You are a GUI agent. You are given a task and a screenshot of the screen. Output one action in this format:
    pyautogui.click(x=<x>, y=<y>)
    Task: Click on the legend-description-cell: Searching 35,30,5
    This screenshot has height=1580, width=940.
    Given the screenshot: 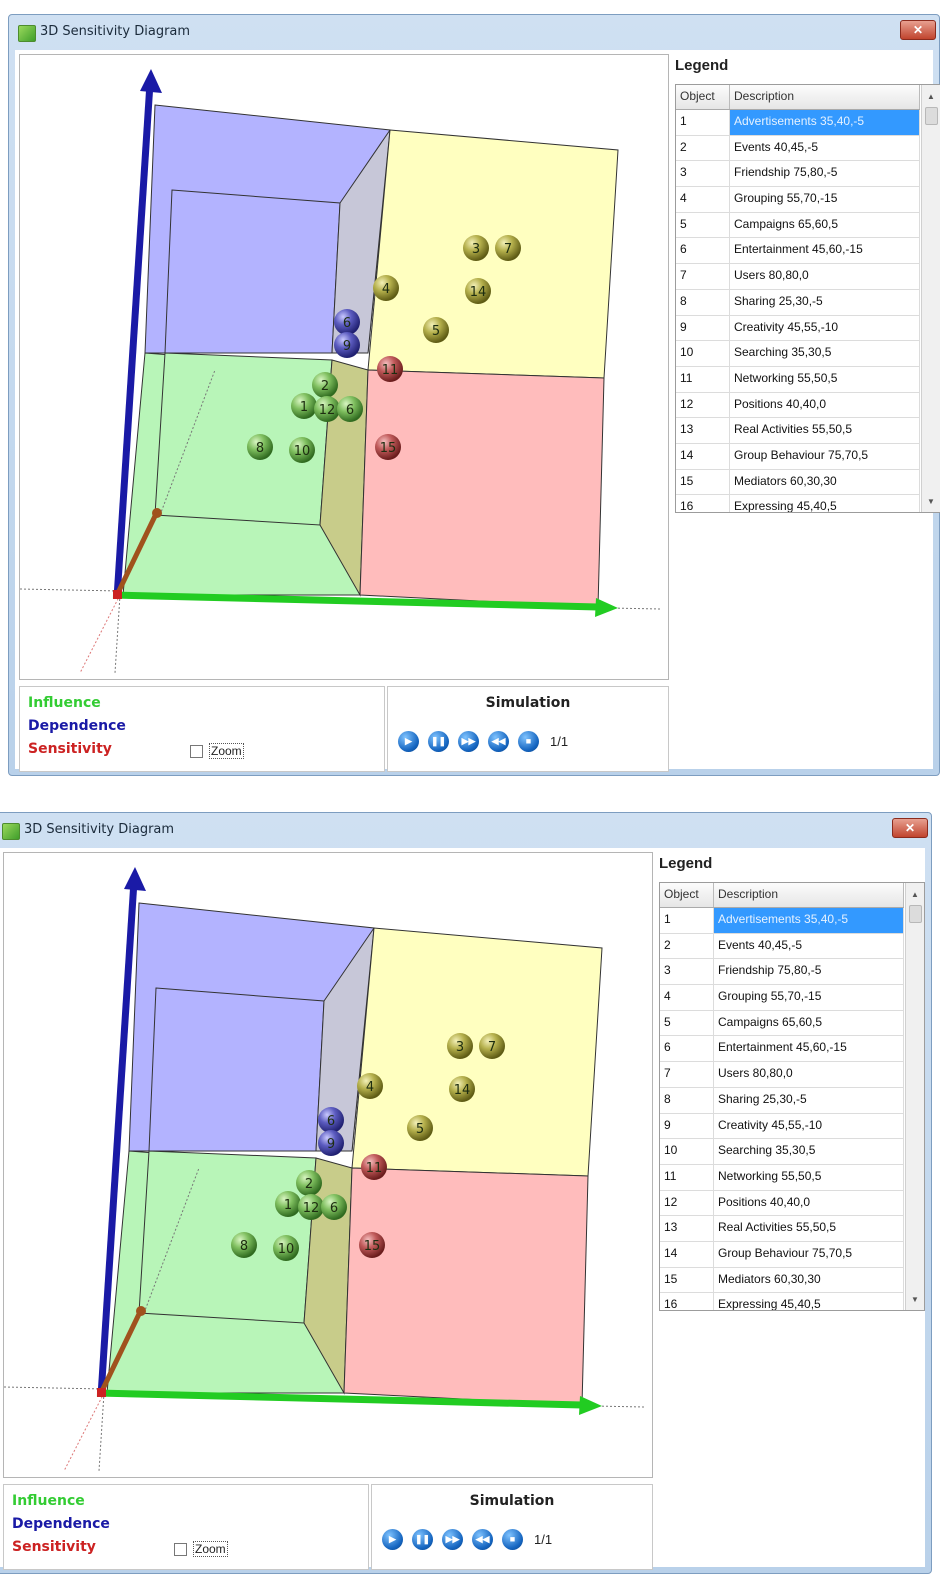 What is the action you would take?
    pyautogui.click(x=809, y=1151)
    